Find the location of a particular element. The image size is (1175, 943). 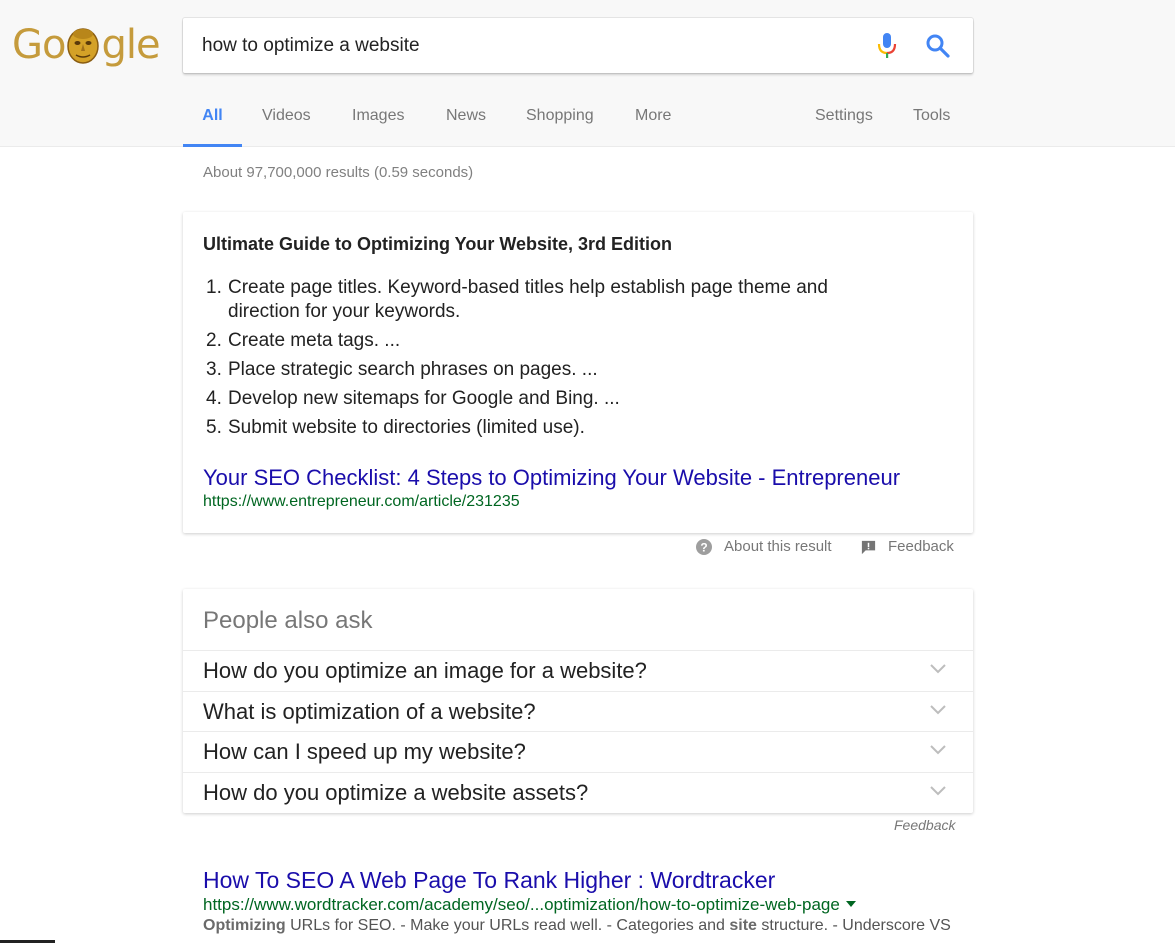

microphone-icon is located at coordinates (887, 46).